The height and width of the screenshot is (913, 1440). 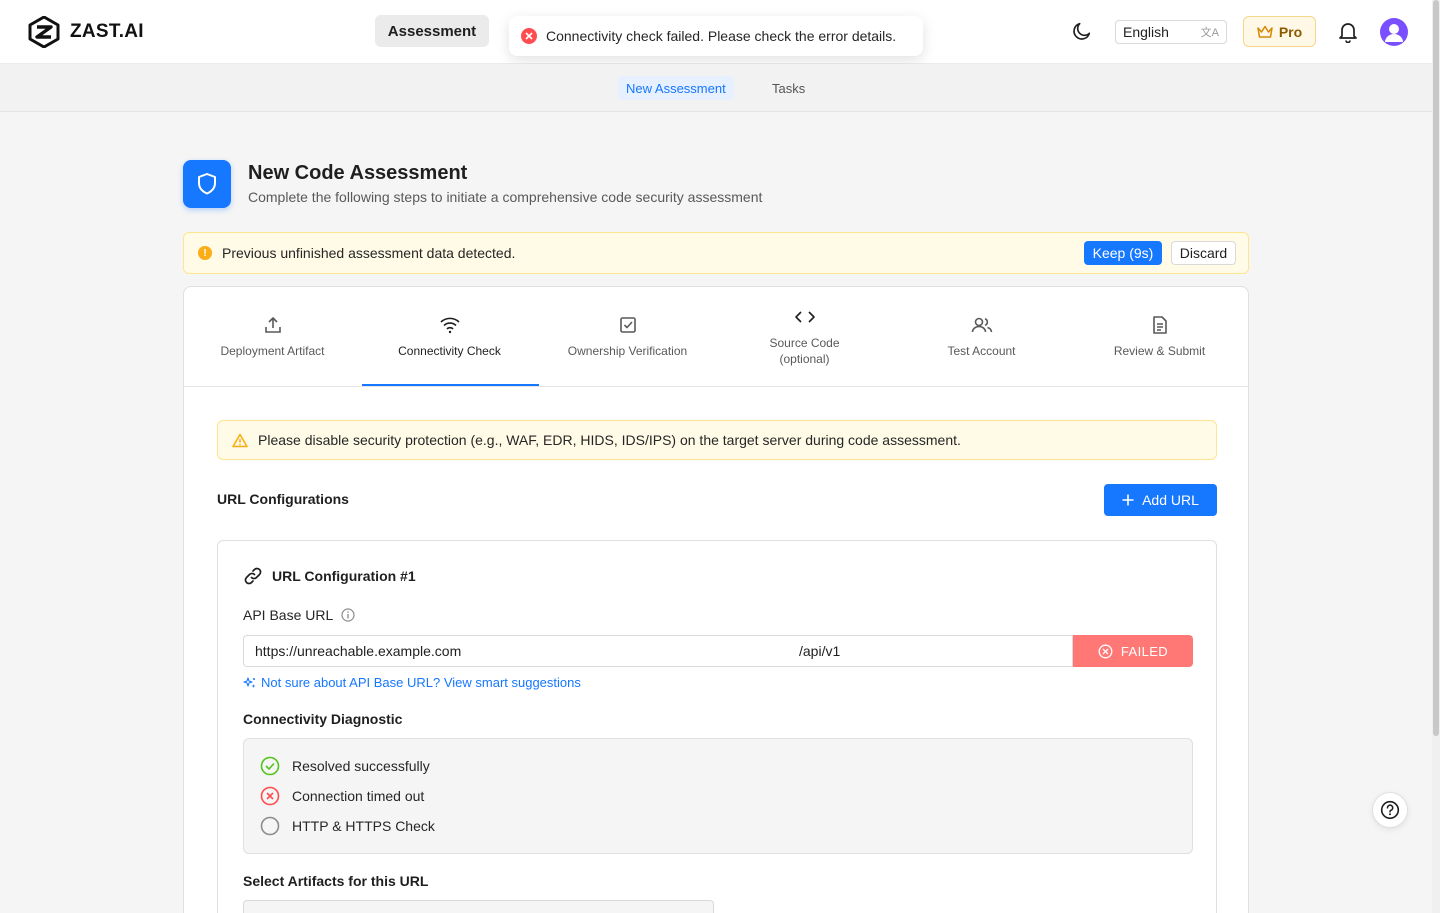 What do you see at coordinates (450, 385) in the screenshot?
I see `active-step-indicator` at bounding box center [450, 385].